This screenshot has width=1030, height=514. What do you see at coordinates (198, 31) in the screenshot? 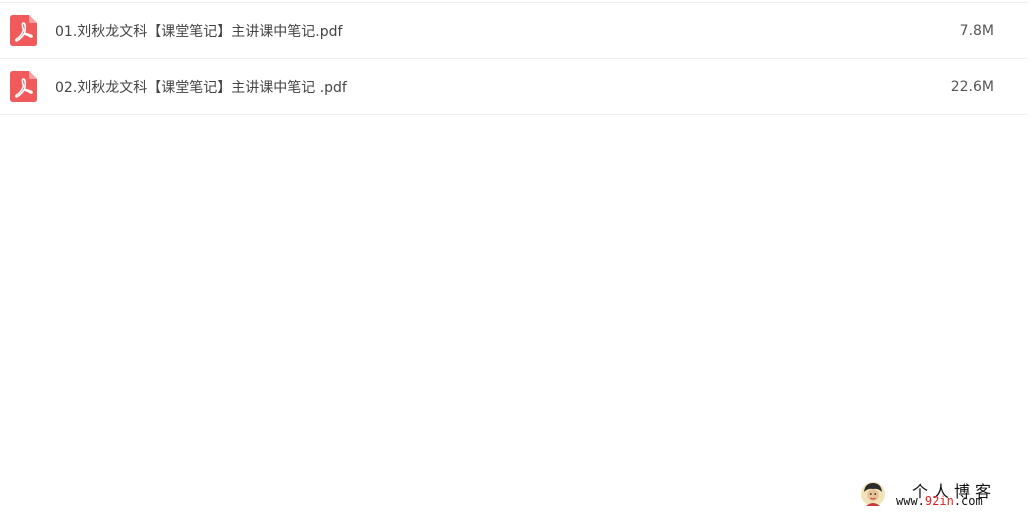
I see `file-name: 01.刘秋龙文科【课堂笔记】主讲课中笔记.pdf` at bounding box center [198, 31].